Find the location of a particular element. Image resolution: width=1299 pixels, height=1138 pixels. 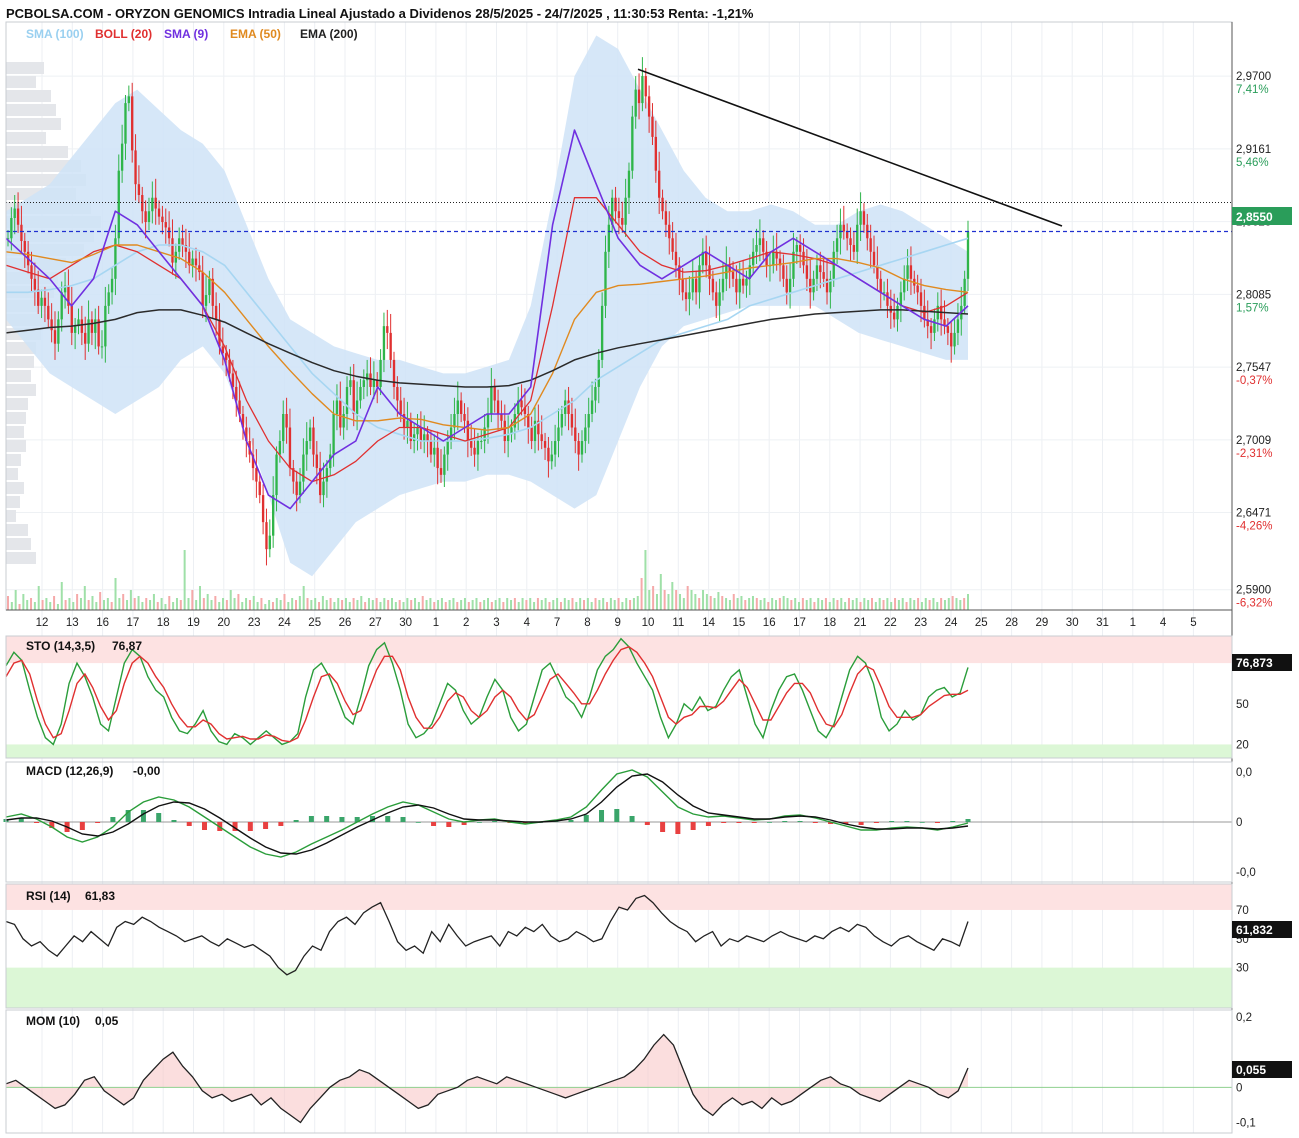

x-tick-label: 22 is located at coordinates (890, 623).